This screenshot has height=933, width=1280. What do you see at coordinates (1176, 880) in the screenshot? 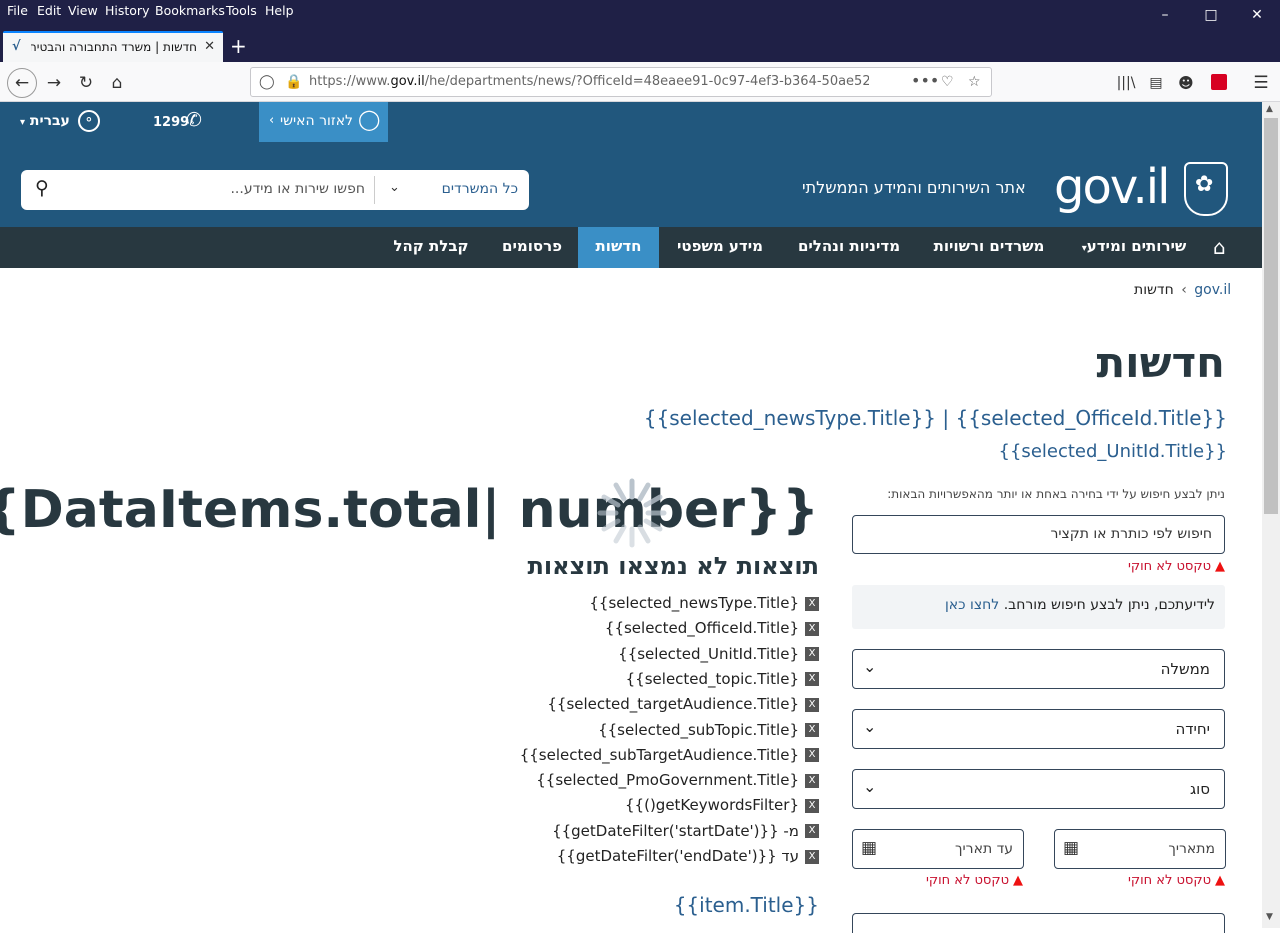
I see `from-date-error: ▲טקסט לא חוקי` at bounding box center [1176, 880].